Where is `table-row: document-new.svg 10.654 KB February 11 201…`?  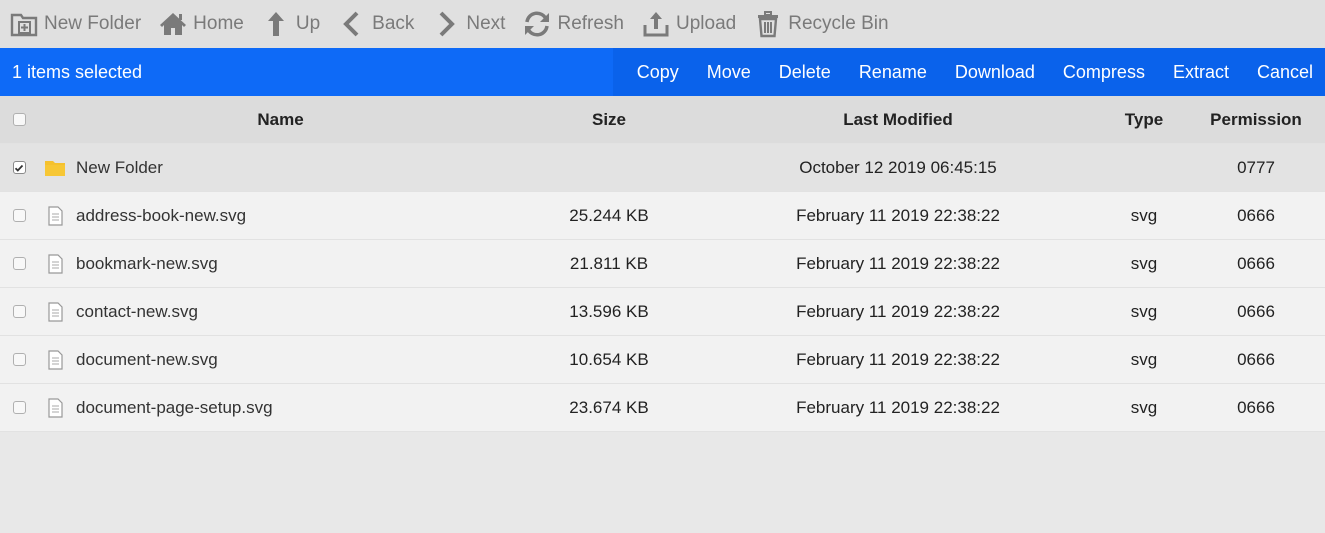
table-row: document-new.svg 10.654 KB February 11 201… is located at coordinates (662, 360).